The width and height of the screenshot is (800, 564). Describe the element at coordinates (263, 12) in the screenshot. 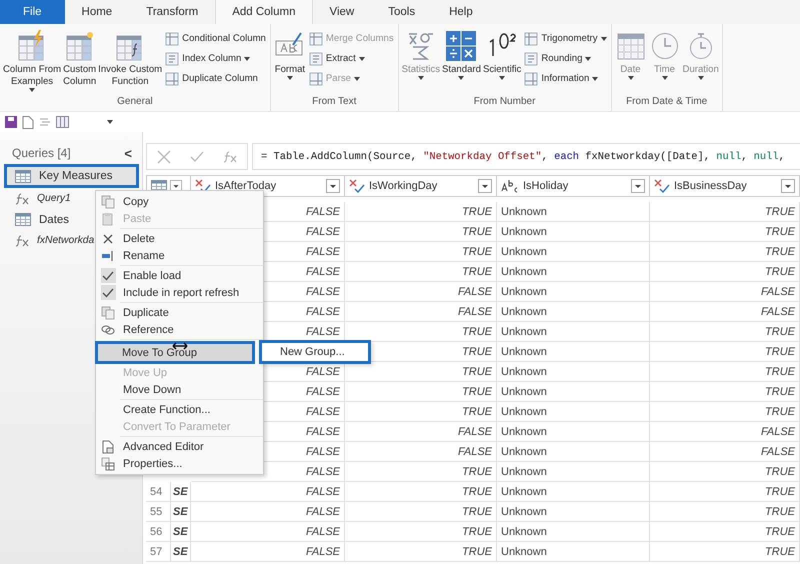

I see `ribbon-tab: Add Column` at that location.